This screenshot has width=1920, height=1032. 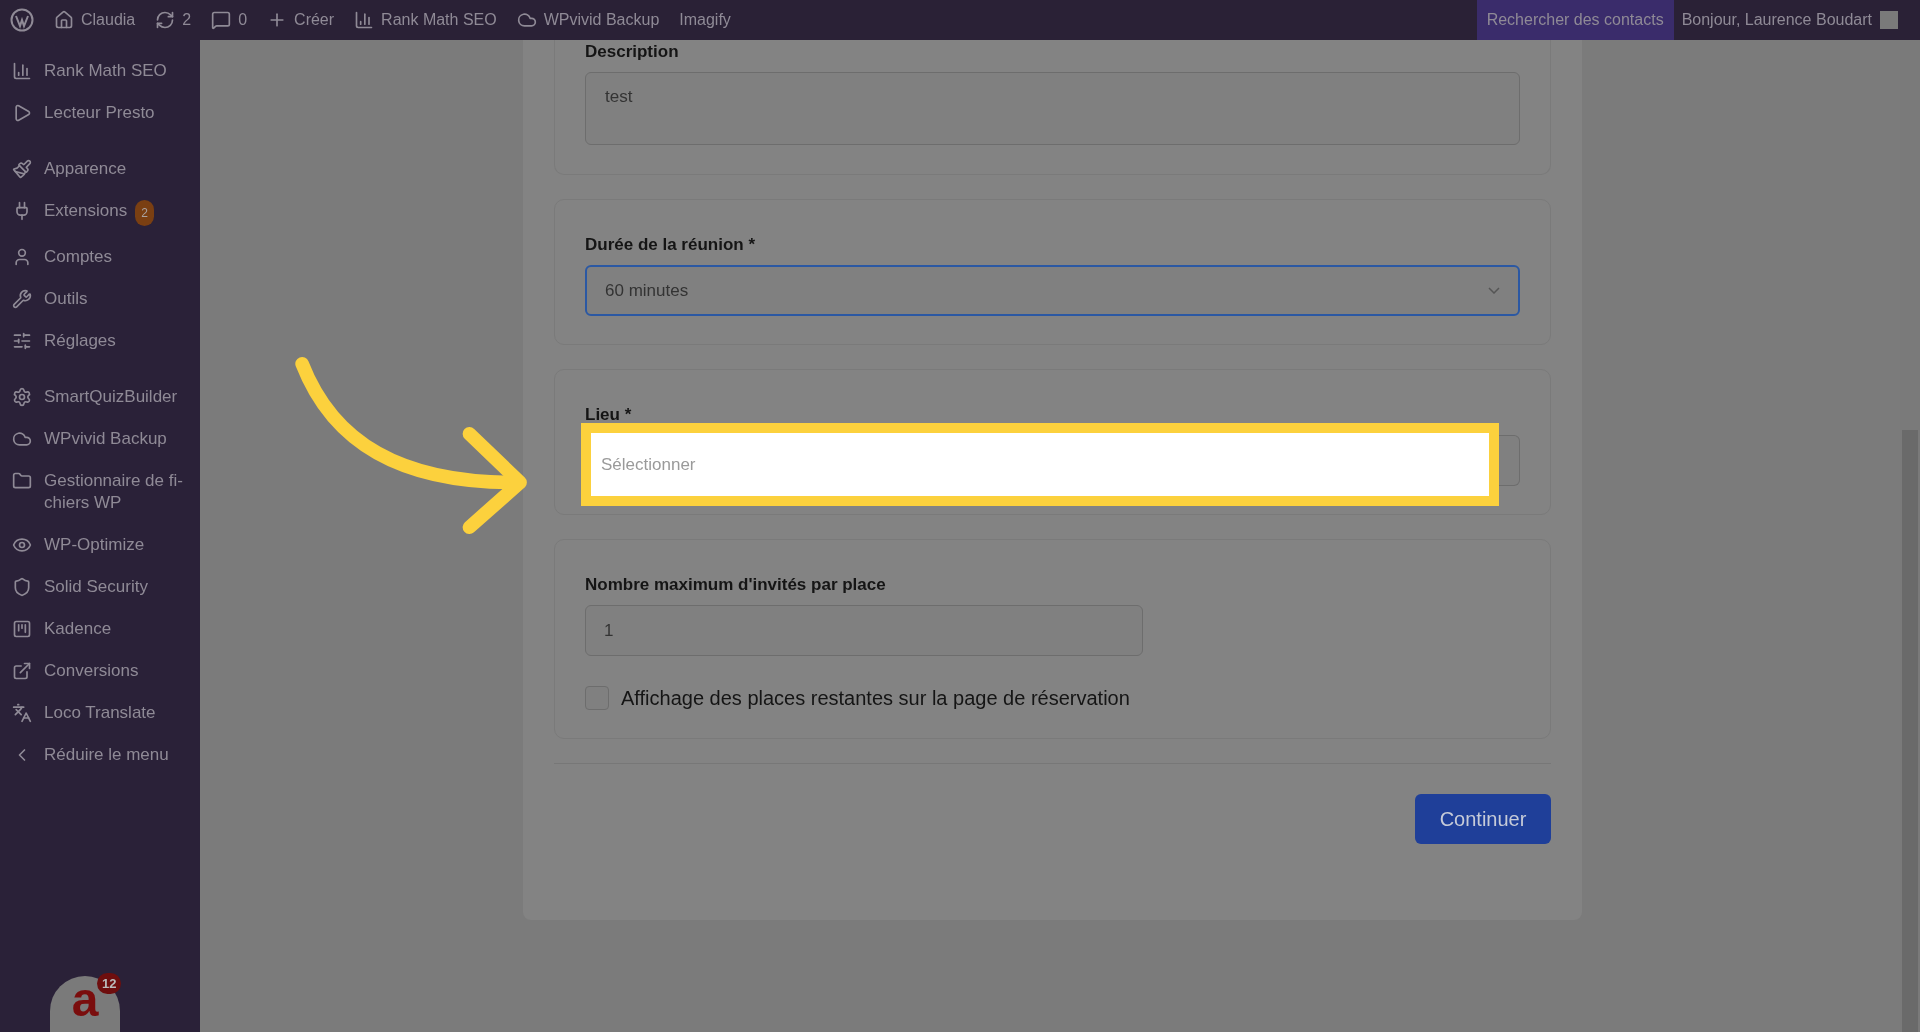 What do you see at coordinates (100, 713) in the screenshot?
I see `sidebar-item: Loco Translate` at bounding box center [100, 713].